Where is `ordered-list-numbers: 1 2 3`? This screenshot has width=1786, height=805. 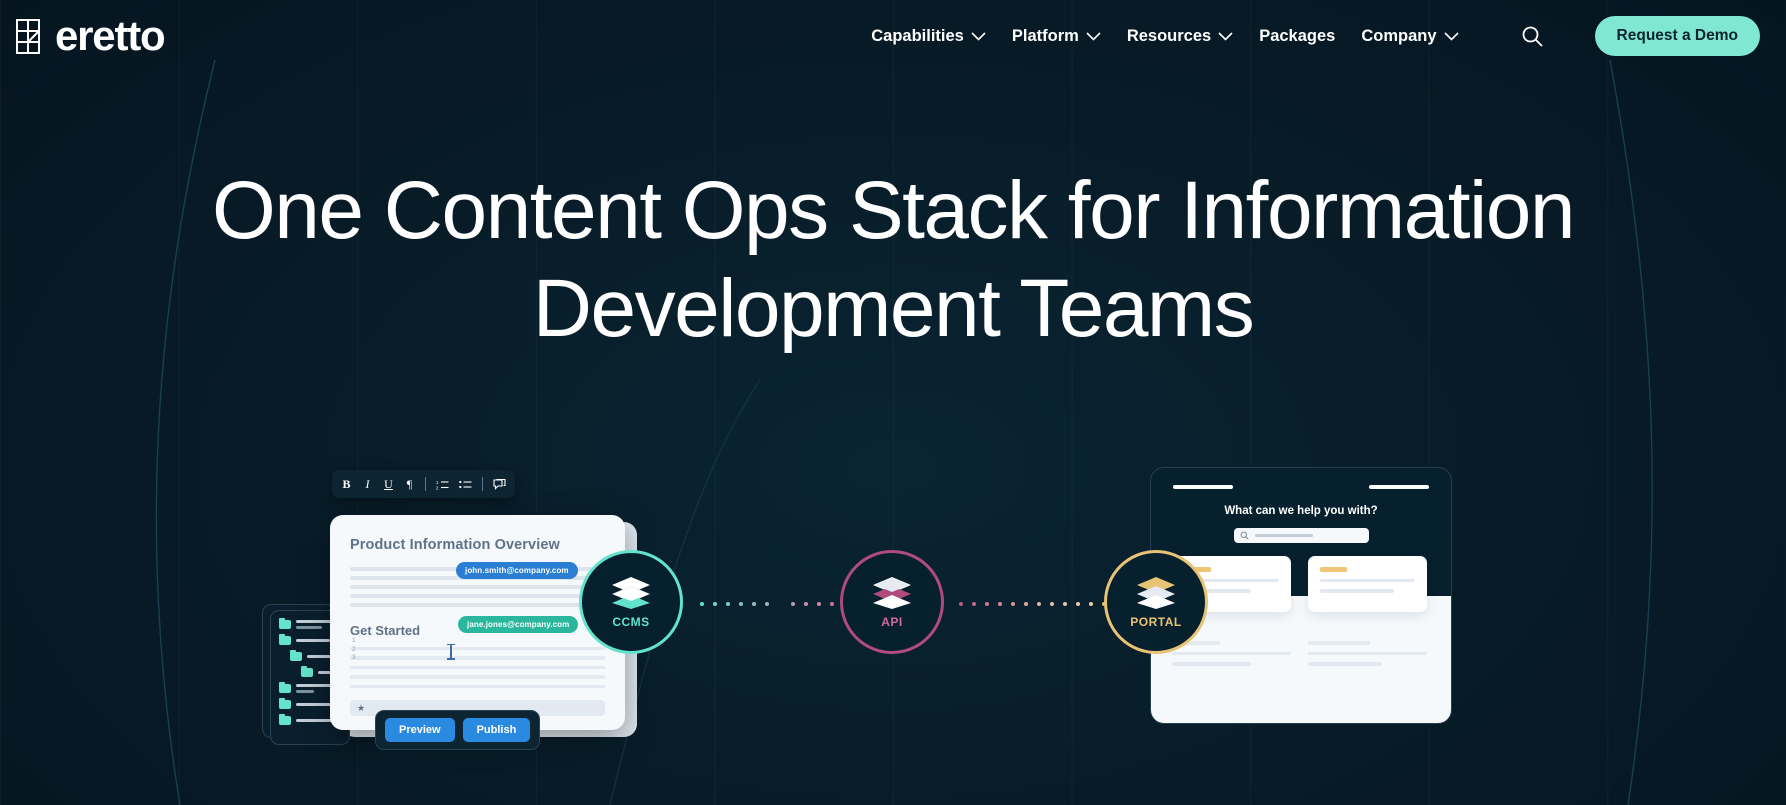 ordered-list-numbers: 1 2 3 is located at coordinates (354, 649).